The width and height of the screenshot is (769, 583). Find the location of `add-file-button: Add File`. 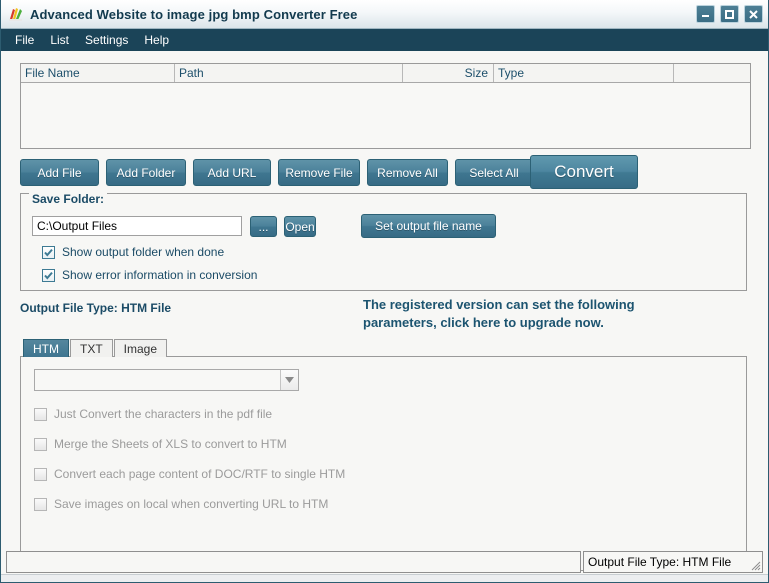

add-file-button: Add File is located at coordinates (59, 172).